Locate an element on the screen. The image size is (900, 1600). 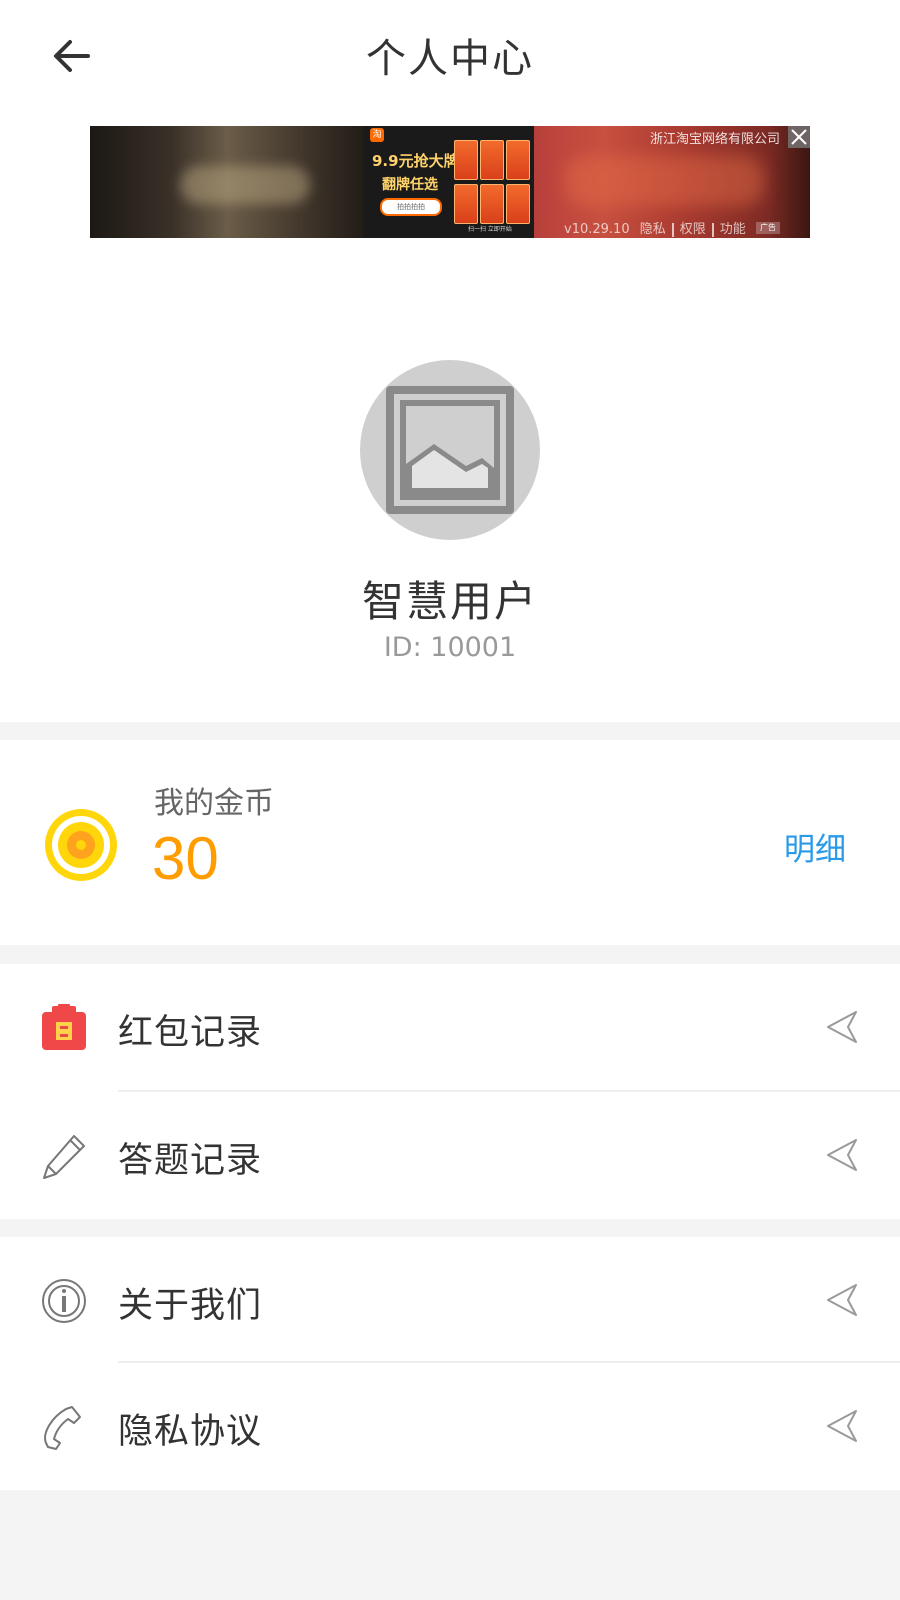
pencil-icon is located at coordinates (64, 1157).